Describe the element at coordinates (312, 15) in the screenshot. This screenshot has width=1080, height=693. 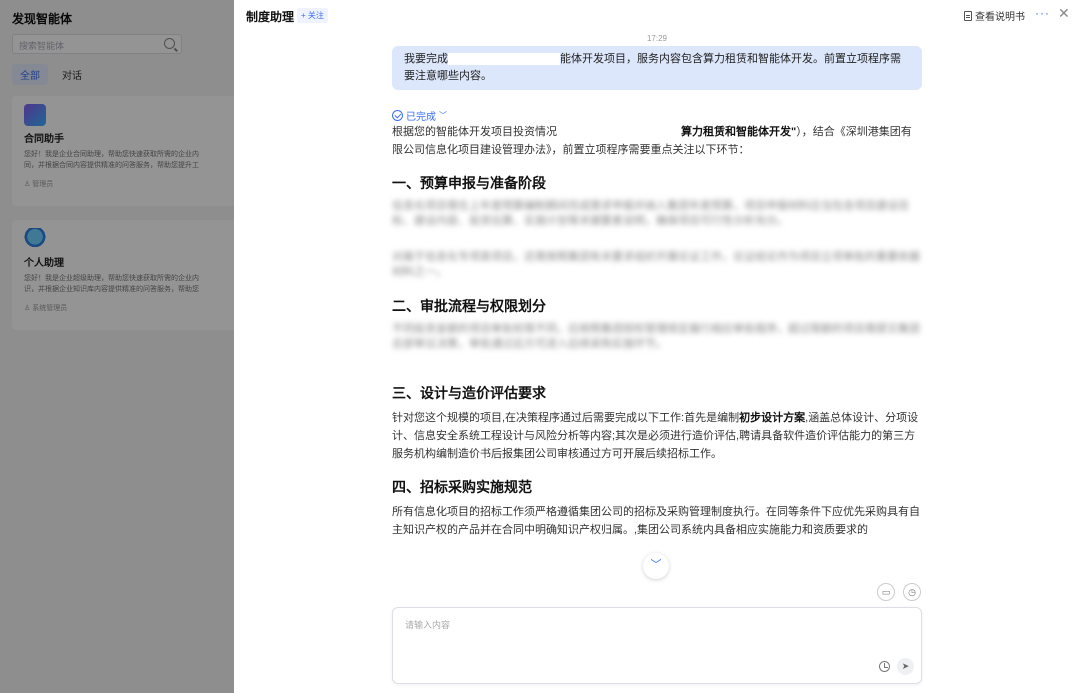
I see `follow-button: + 关注` at that location.